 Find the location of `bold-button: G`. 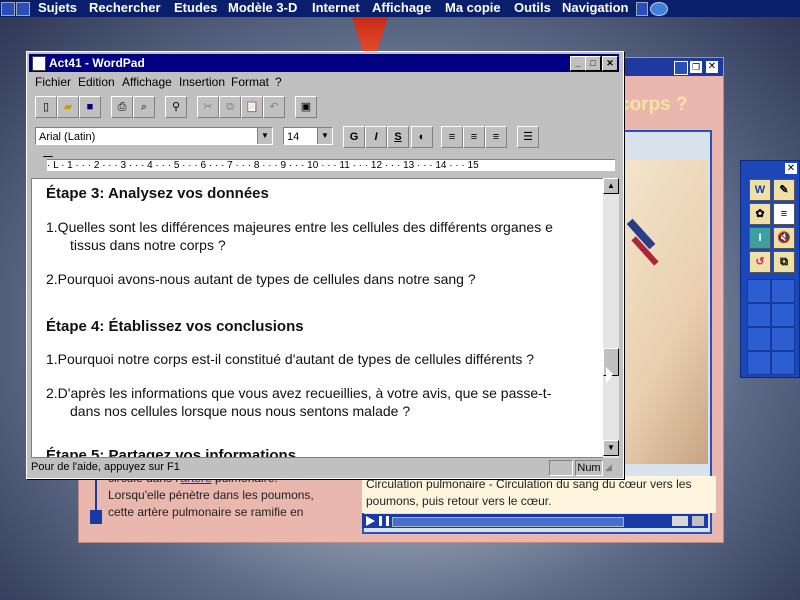

bold-button: G is located at coordinates (354, 137).